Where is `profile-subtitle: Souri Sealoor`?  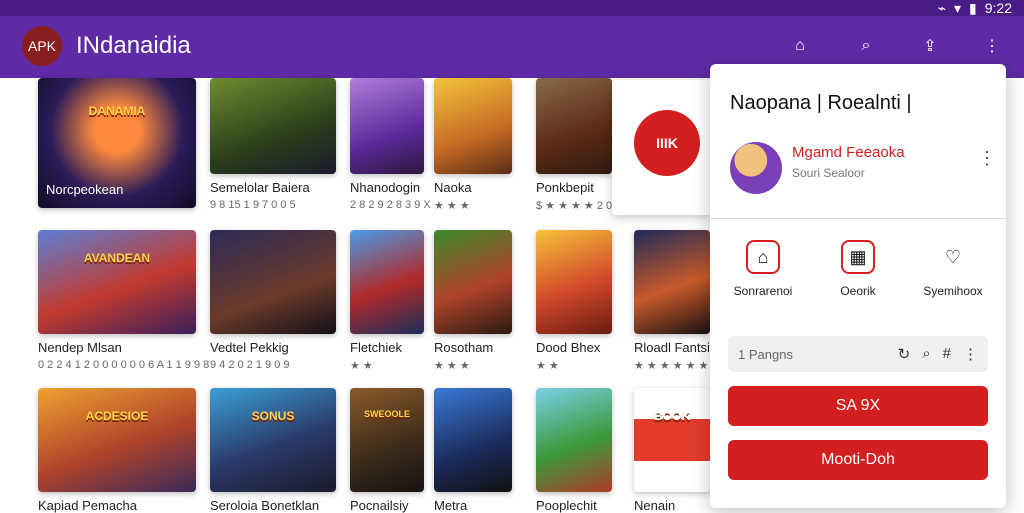
profile-subtitle: Souri Sealoor is located at coordinates (828, 173).